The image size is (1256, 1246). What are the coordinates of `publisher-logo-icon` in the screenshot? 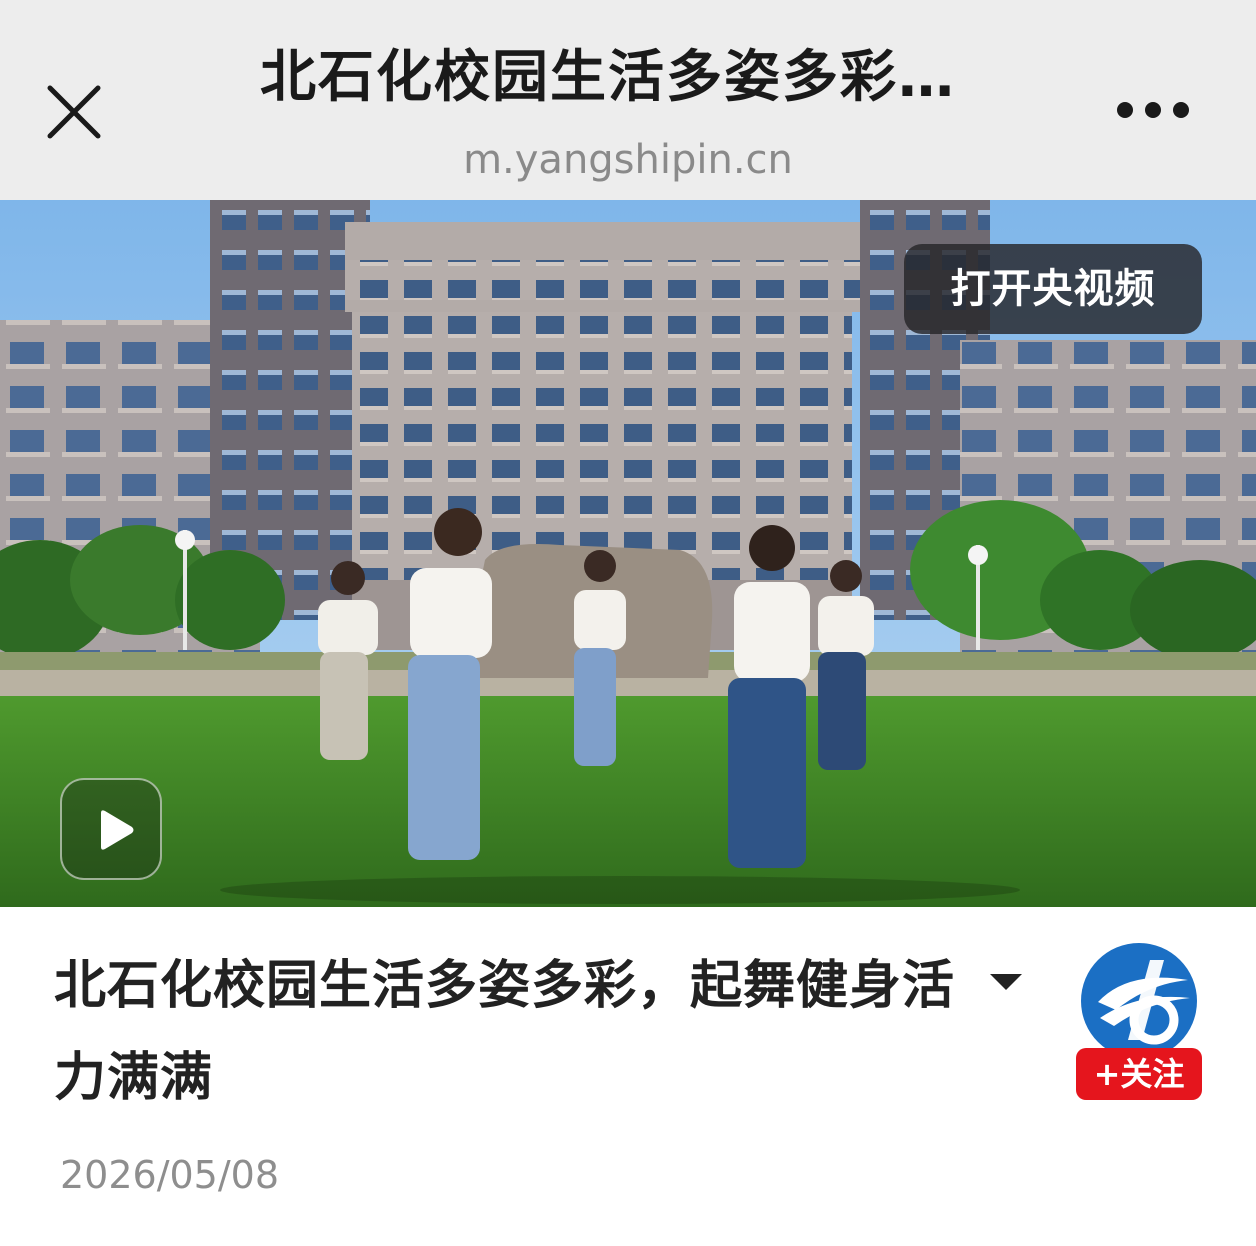 It's located at (1139, 1001).